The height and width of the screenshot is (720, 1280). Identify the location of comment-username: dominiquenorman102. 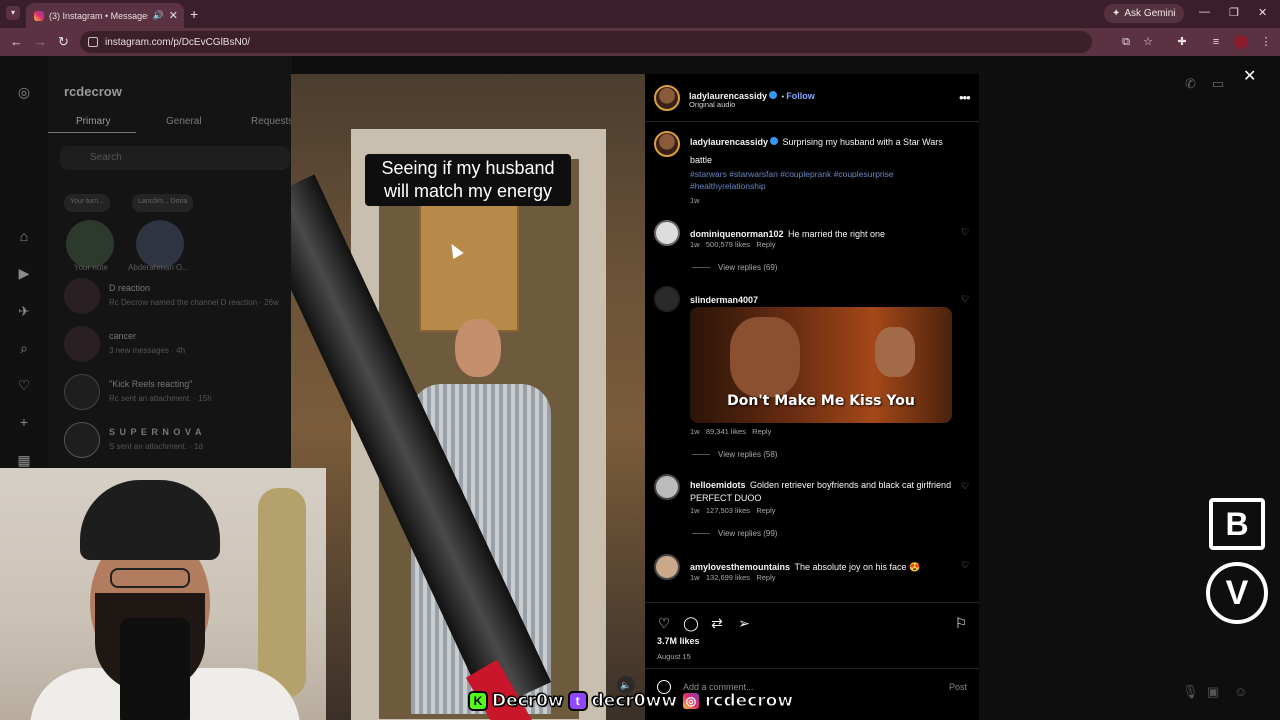
(737, 234).